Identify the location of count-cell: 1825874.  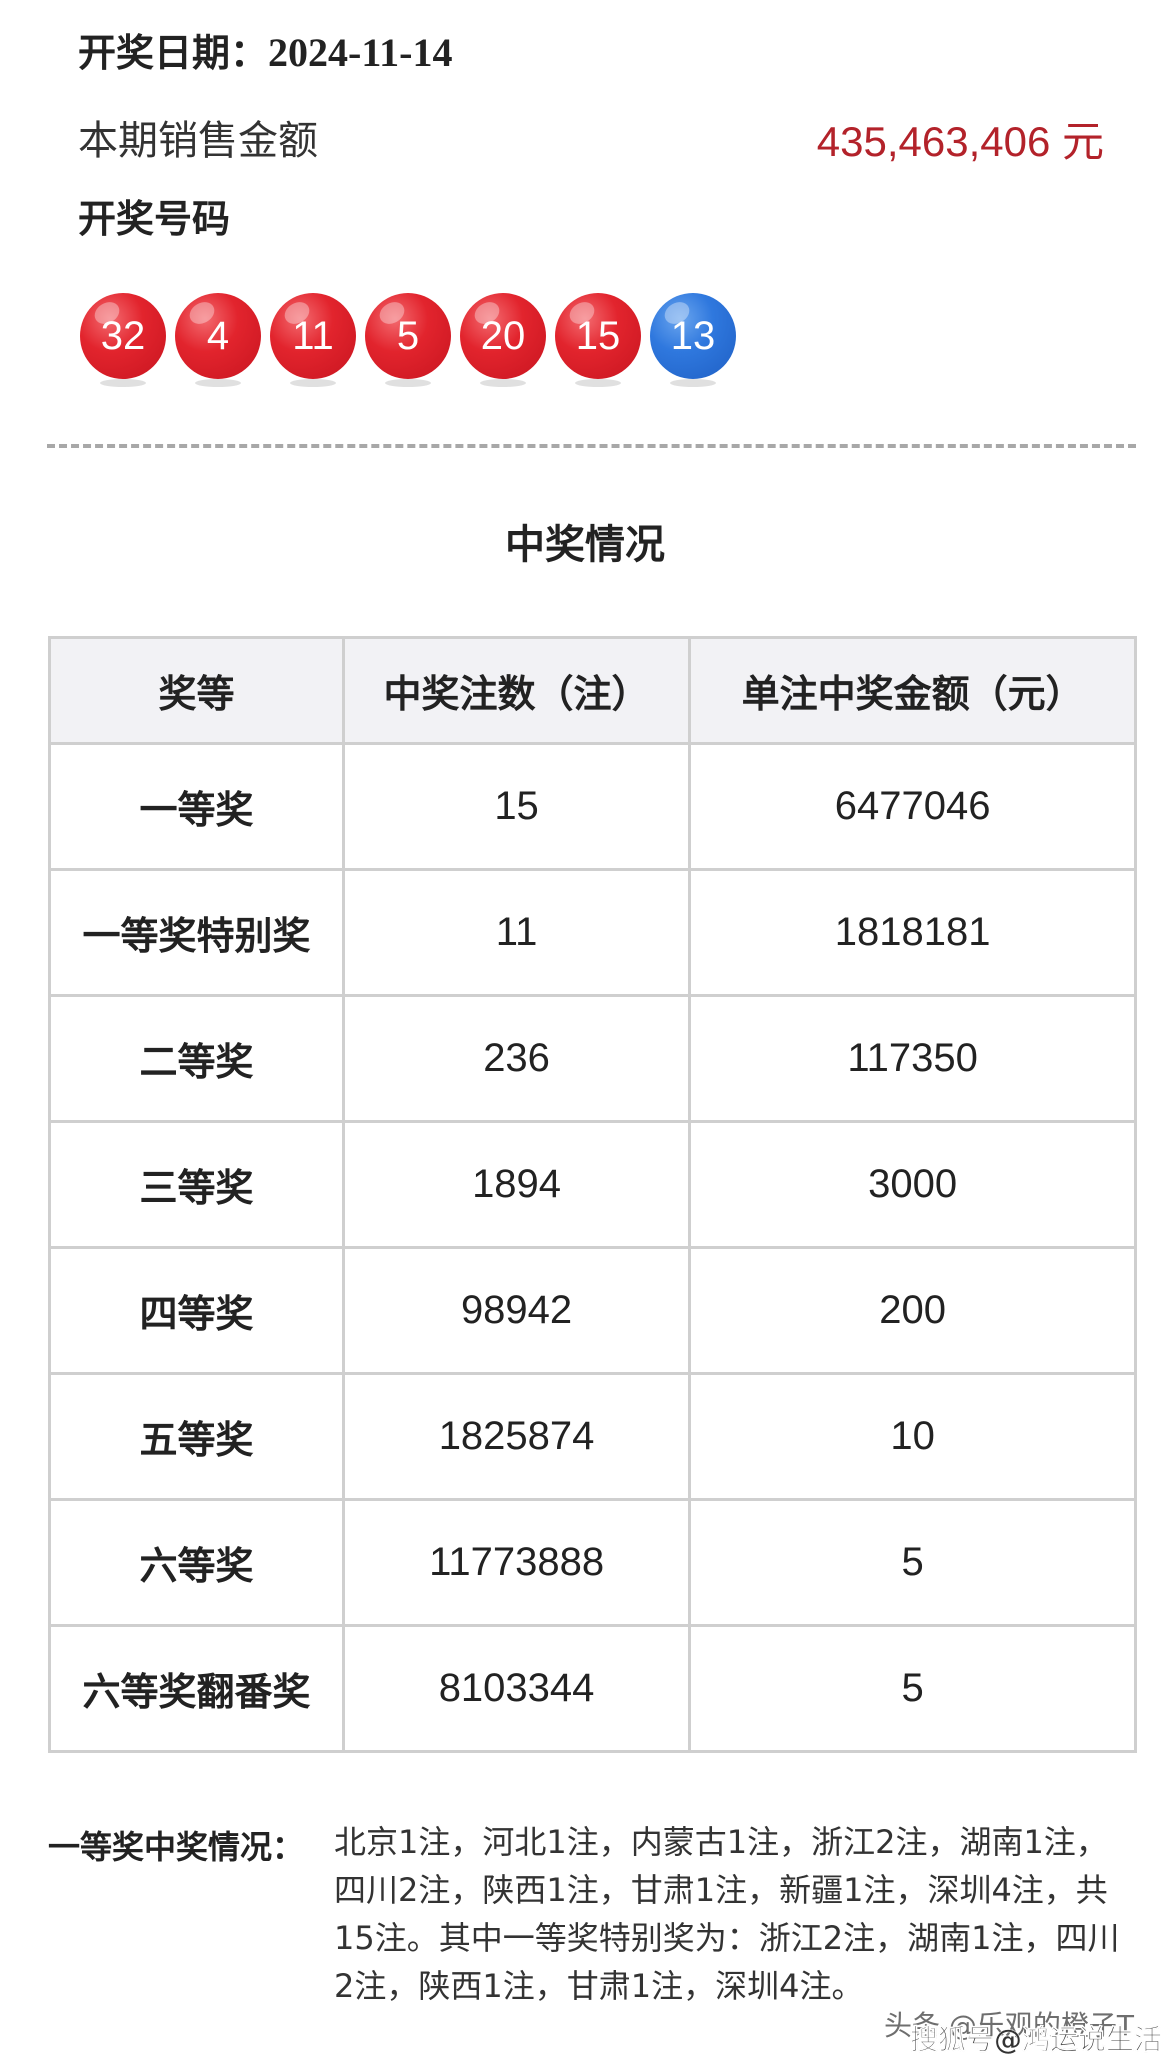
(516, 1436).